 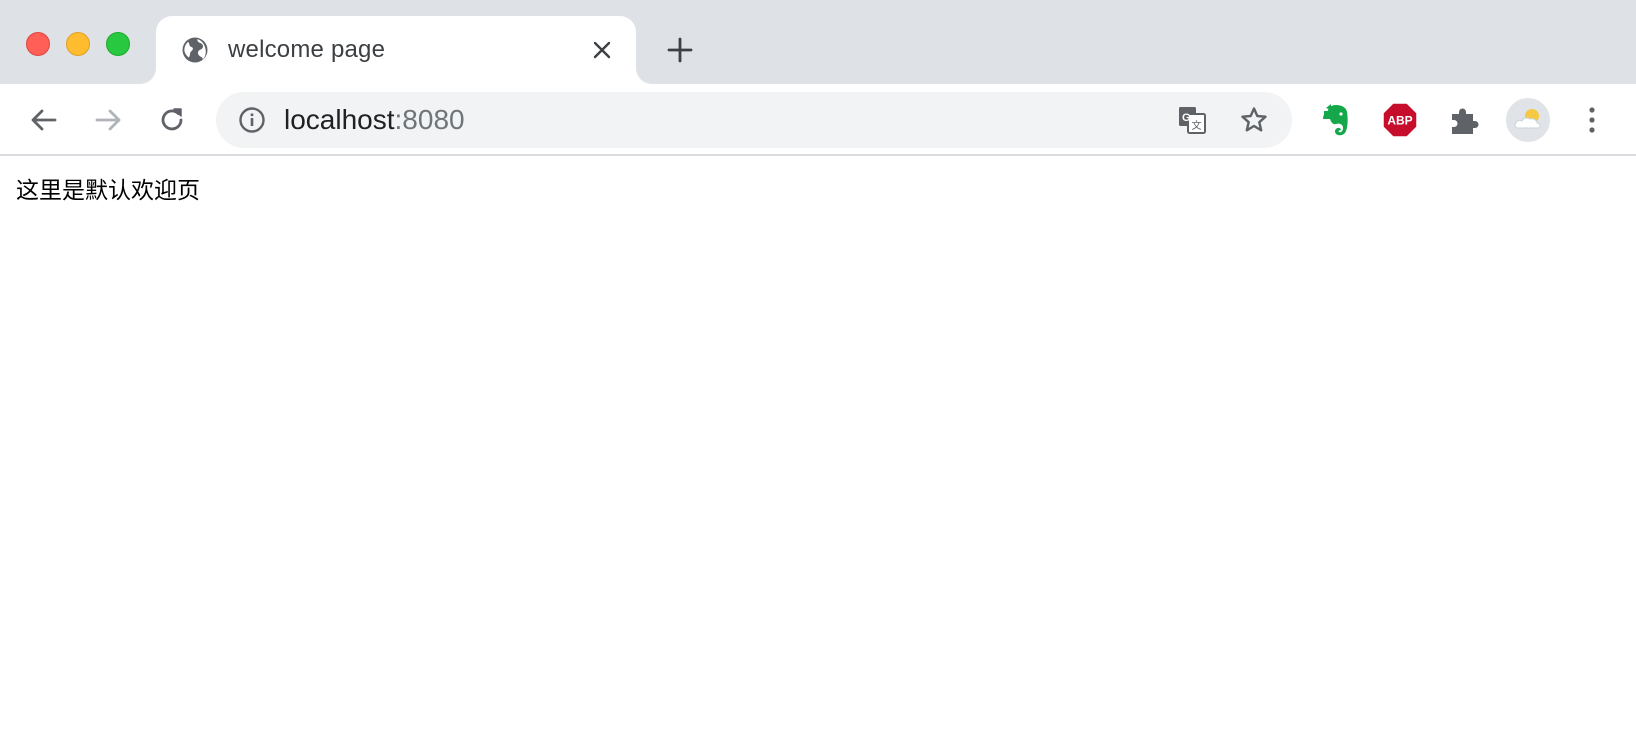 I want to click on translate-icon: G 文, so click(x=1192, y=120).